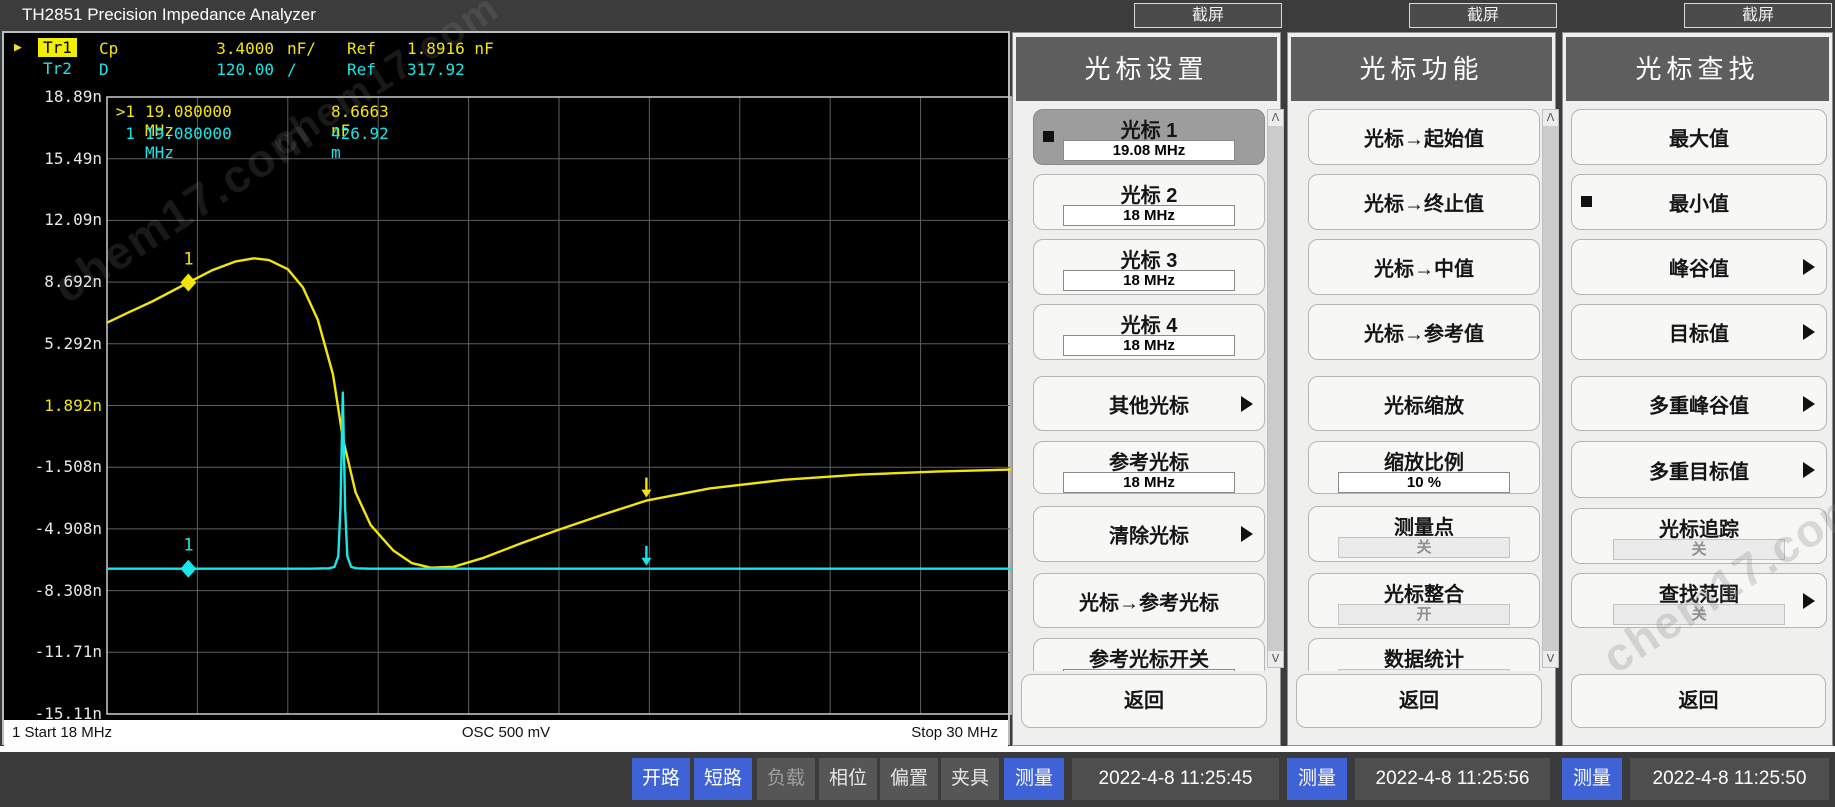  I want to click on screenshot-button-1: 截屏, so click(1208, 15).